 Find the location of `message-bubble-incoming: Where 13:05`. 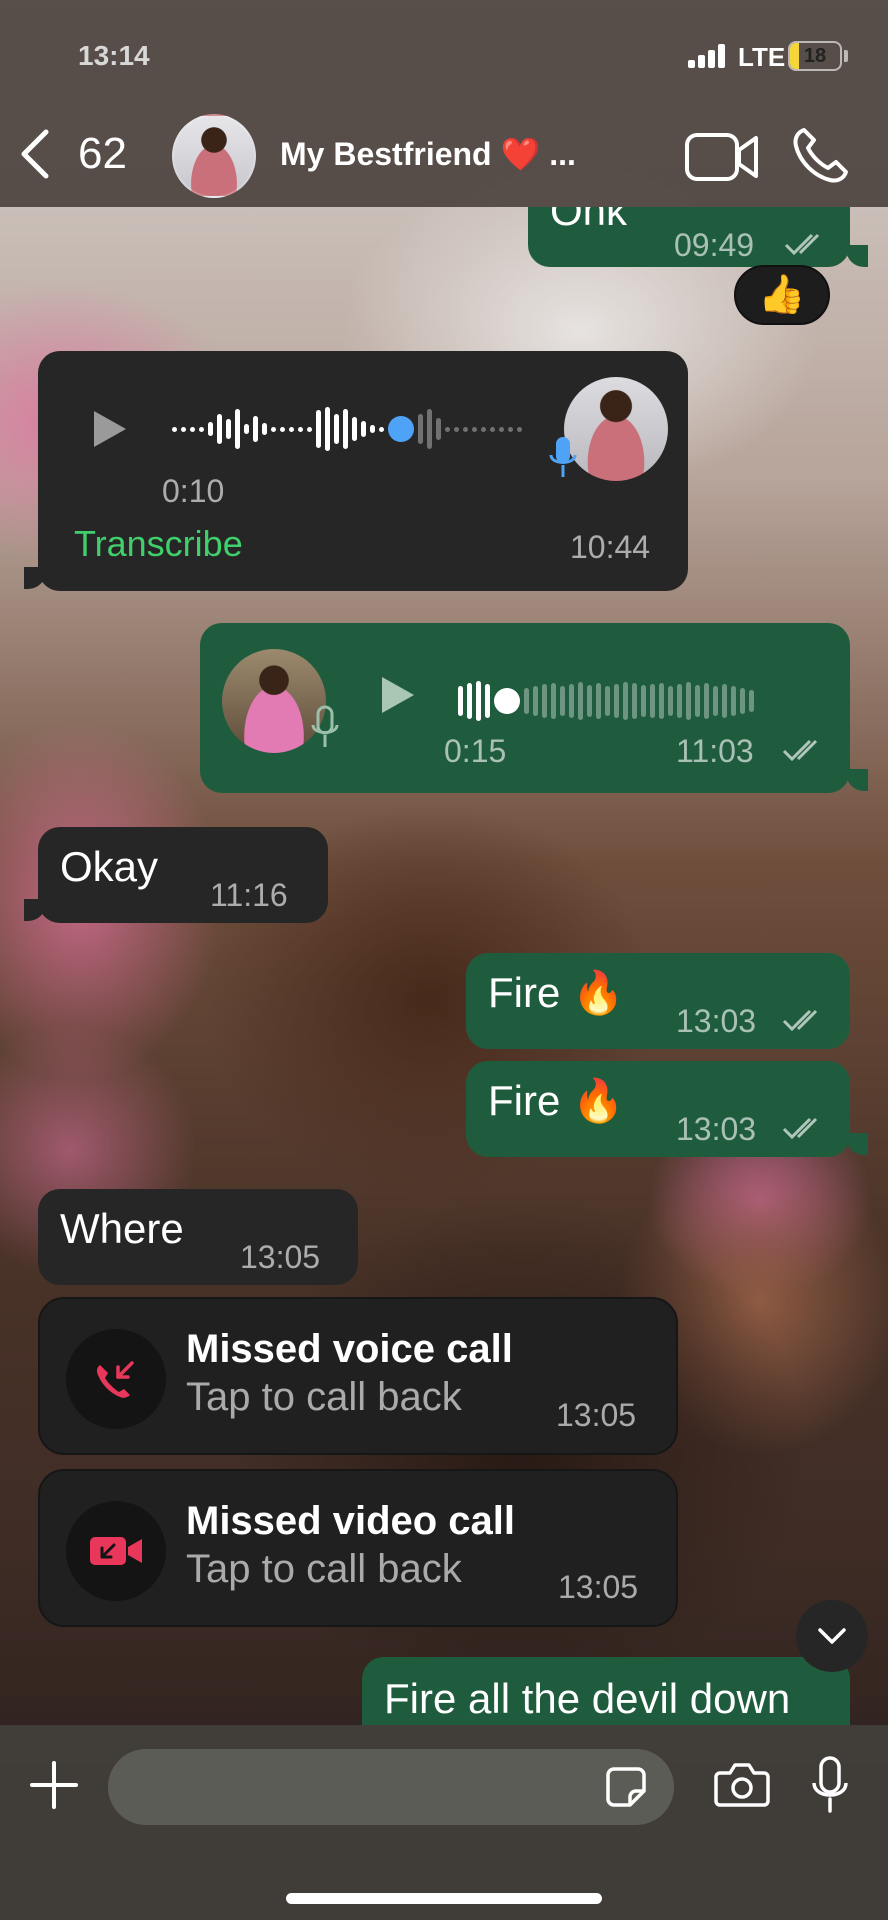

message-bubble-incoming: Where 13:05 is located at coordinates (198, 1237).